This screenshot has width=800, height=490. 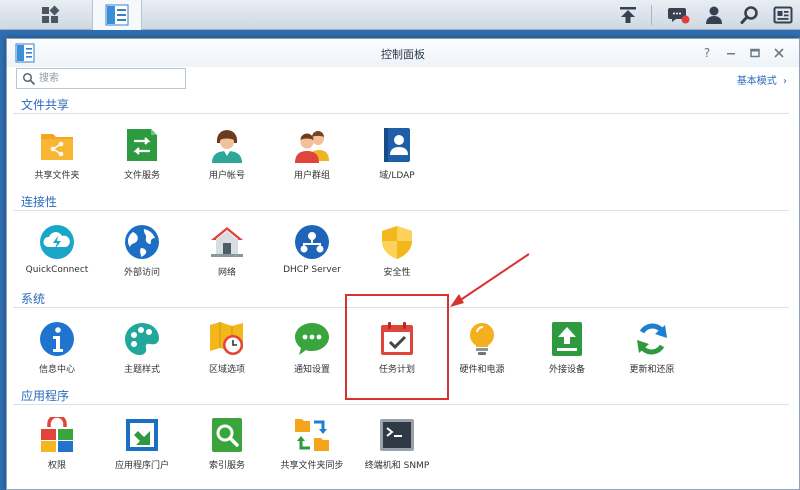 I want to click on item-group: 用户群组, so click(x=312, y=162).